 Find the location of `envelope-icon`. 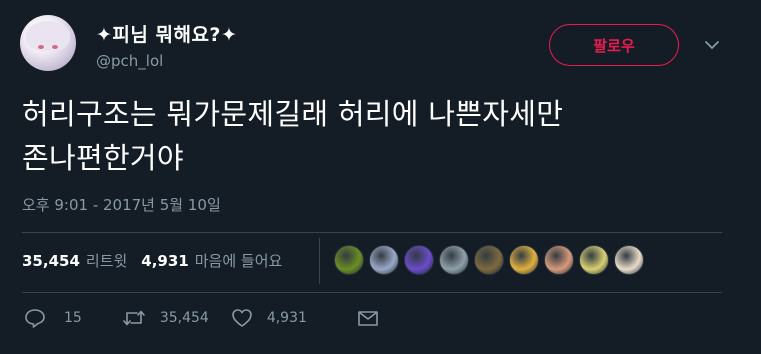

envelope-icon is located at coordinates (368, 318).